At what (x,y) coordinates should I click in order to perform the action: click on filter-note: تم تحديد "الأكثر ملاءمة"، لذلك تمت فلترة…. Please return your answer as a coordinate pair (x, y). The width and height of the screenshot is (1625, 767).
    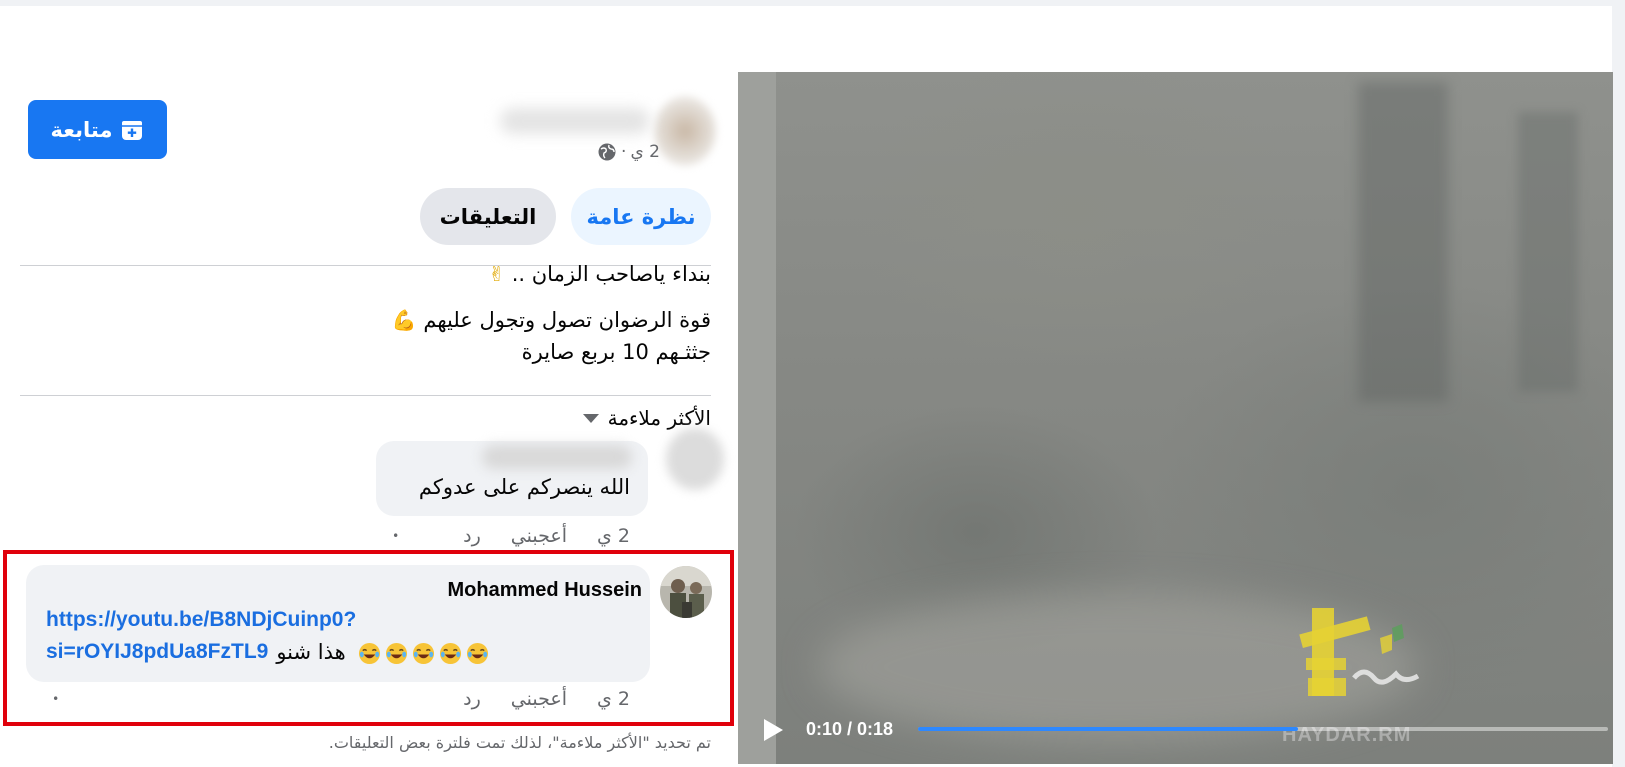
    Looking at the image, I should click on (519, 742).